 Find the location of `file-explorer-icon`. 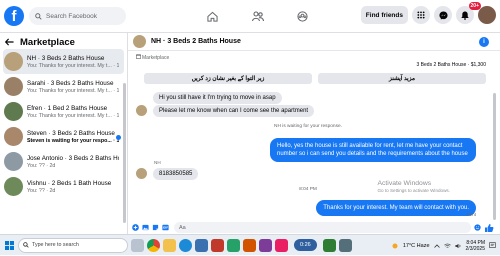

file-explorer-icon is located at coordinates (169, 245).